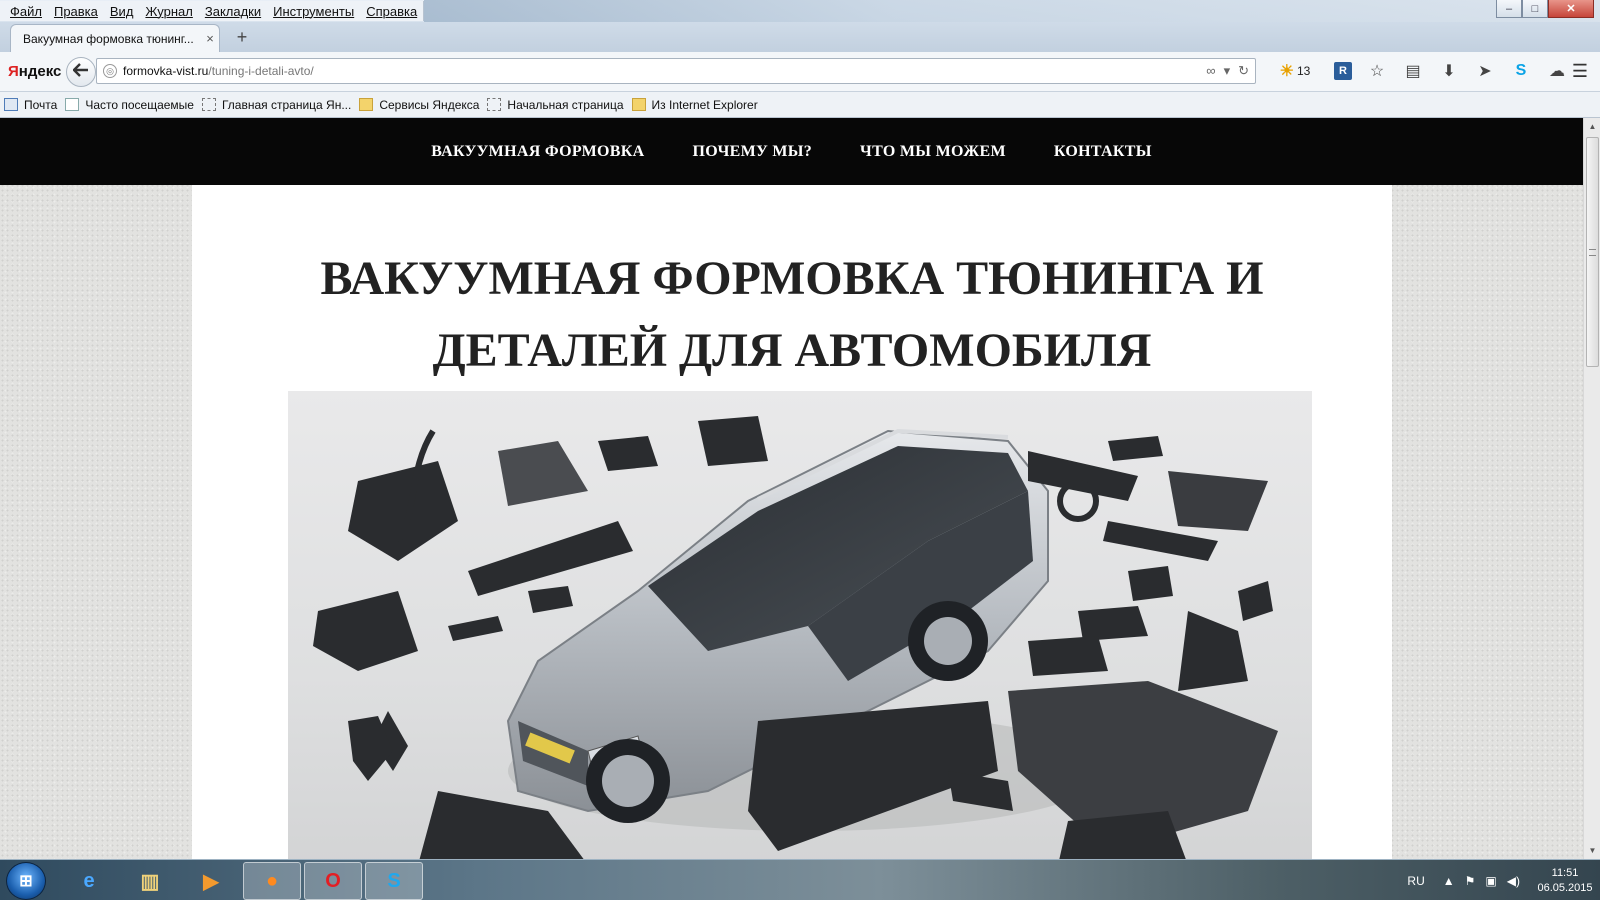  What do you see at coordinates (1470, 881) in the screenshot?
I see `action-center-flag-icon: ⚑` at bounding box center [1470, 881].